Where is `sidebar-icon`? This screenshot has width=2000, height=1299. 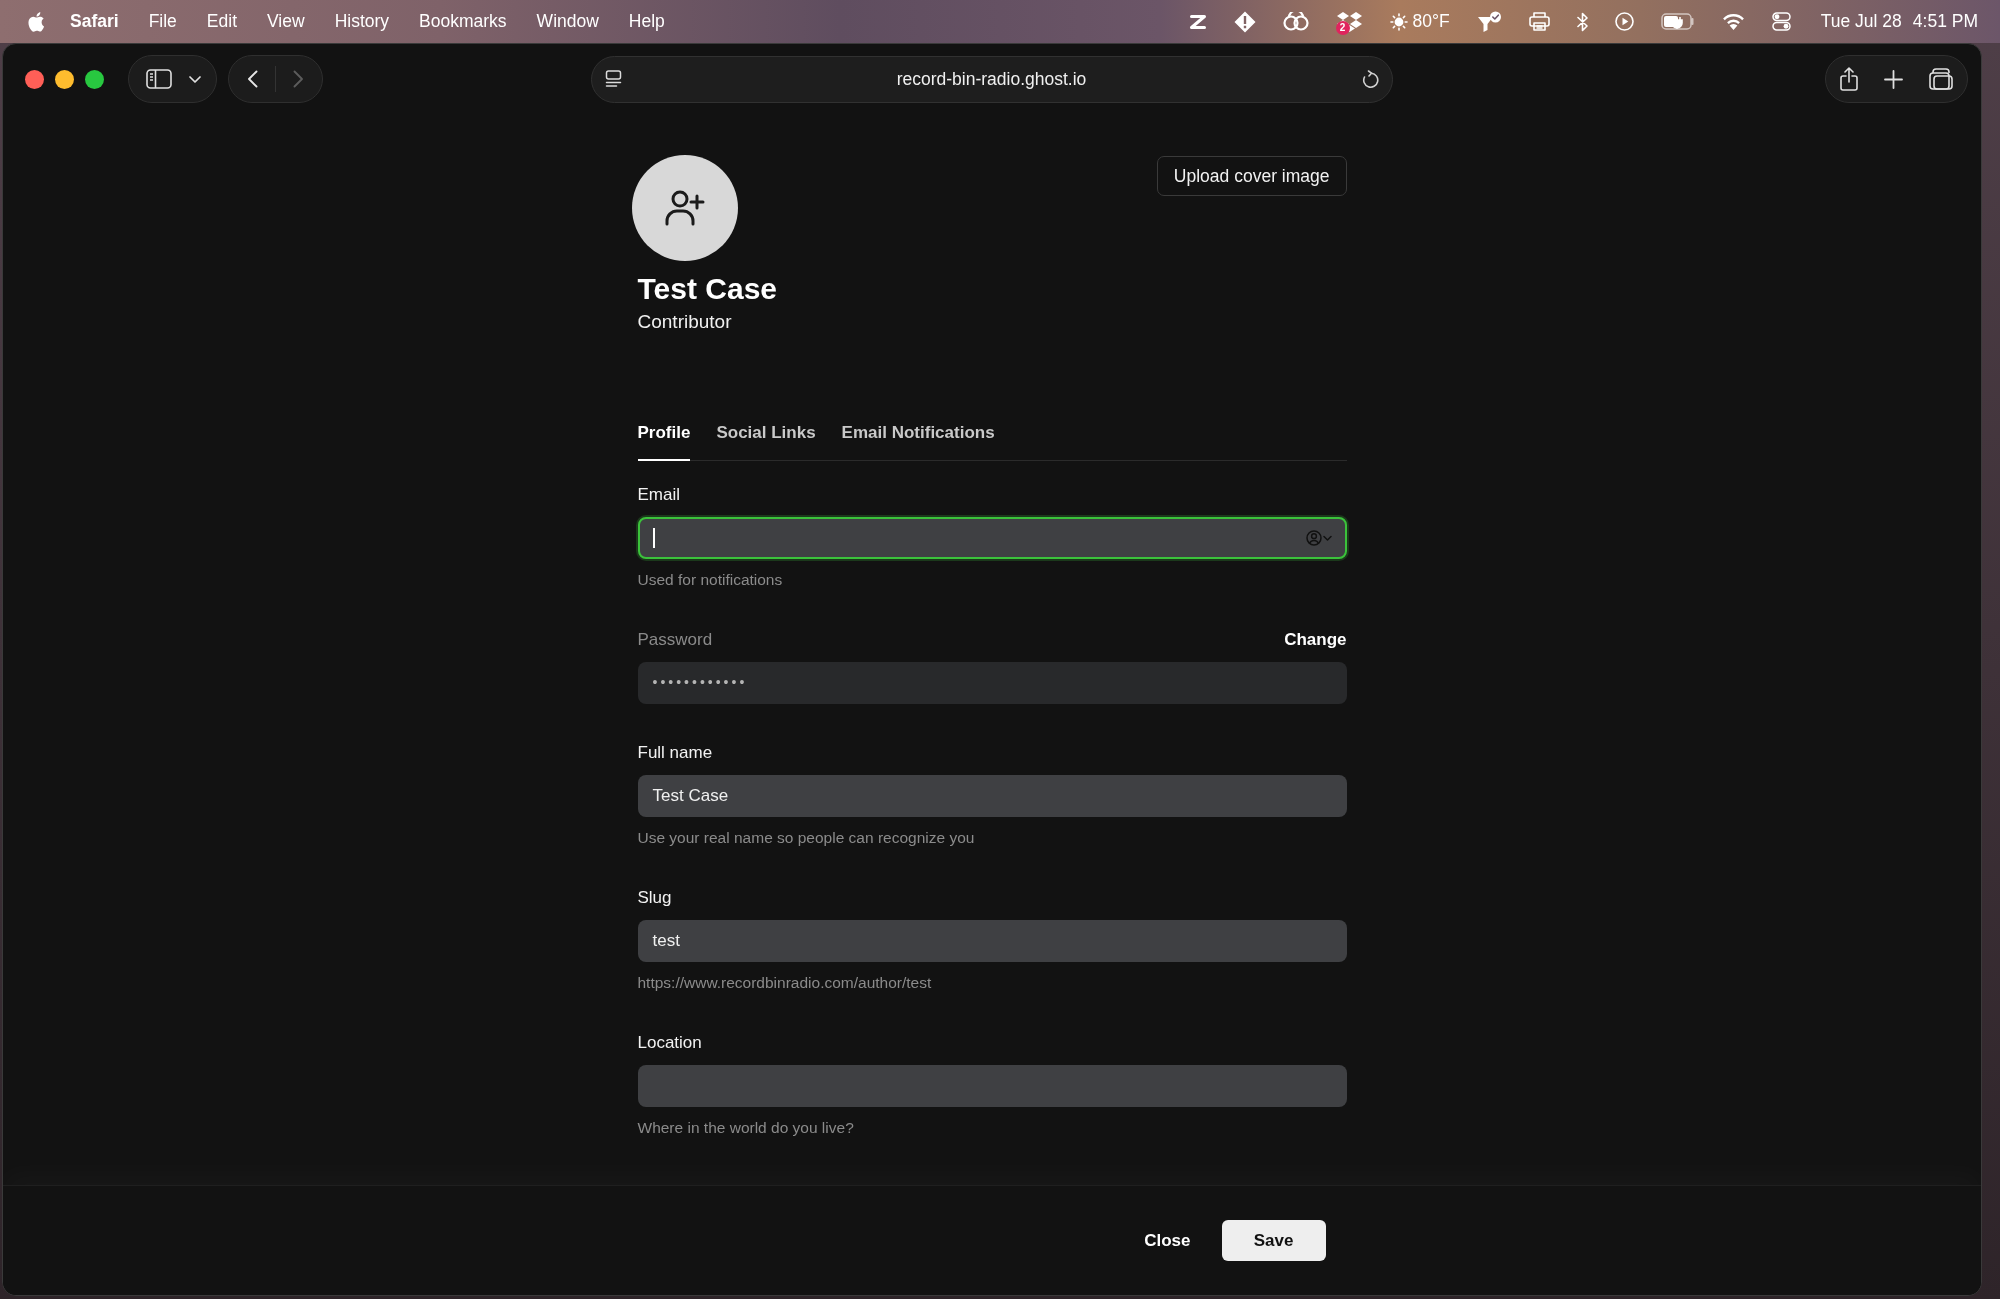 sidebar-icon is located at coordinates (159, 79).